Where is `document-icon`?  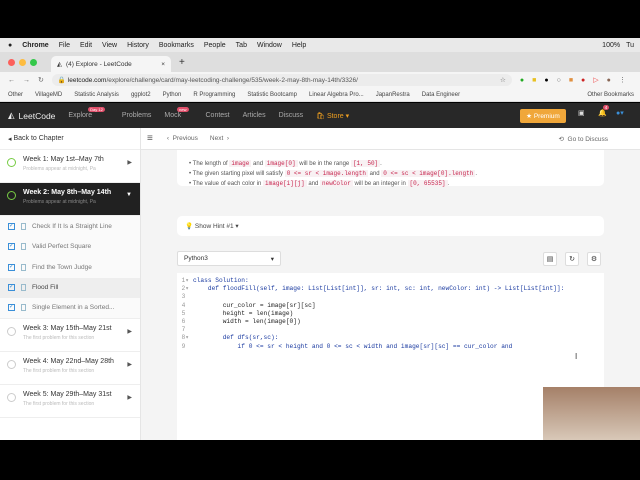 document-icon is located at coordinates (23, 267).